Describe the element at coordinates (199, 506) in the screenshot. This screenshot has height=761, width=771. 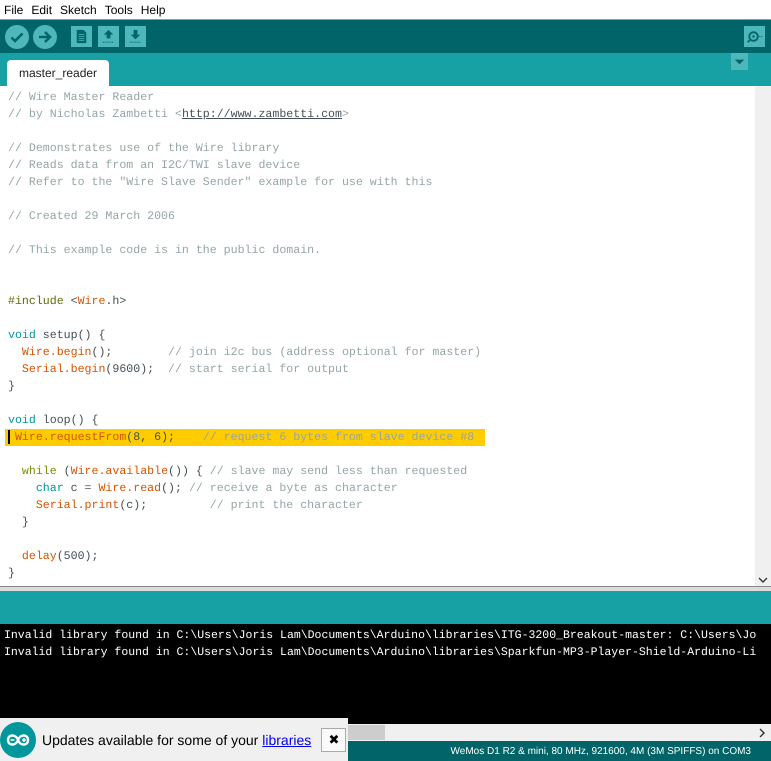
I see `code-line: Serial.print(c); // print the character` at that location.